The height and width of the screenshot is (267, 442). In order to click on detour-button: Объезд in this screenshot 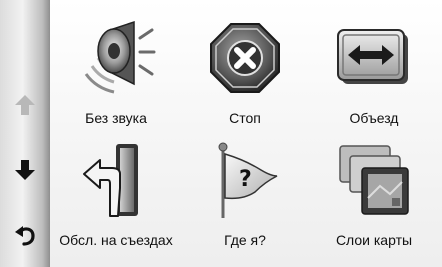, I will do `click(374, 77)`.